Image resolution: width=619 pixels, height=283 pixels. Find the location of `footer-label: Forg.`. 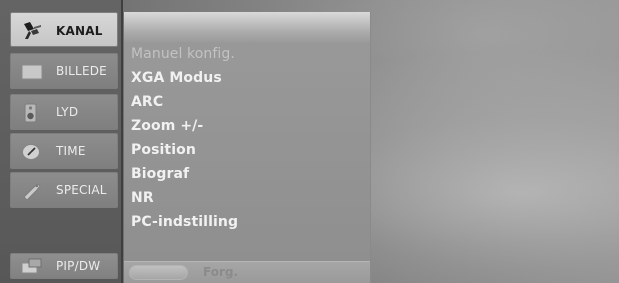

footer-label: Forg. is located at coordinates (221, 272).